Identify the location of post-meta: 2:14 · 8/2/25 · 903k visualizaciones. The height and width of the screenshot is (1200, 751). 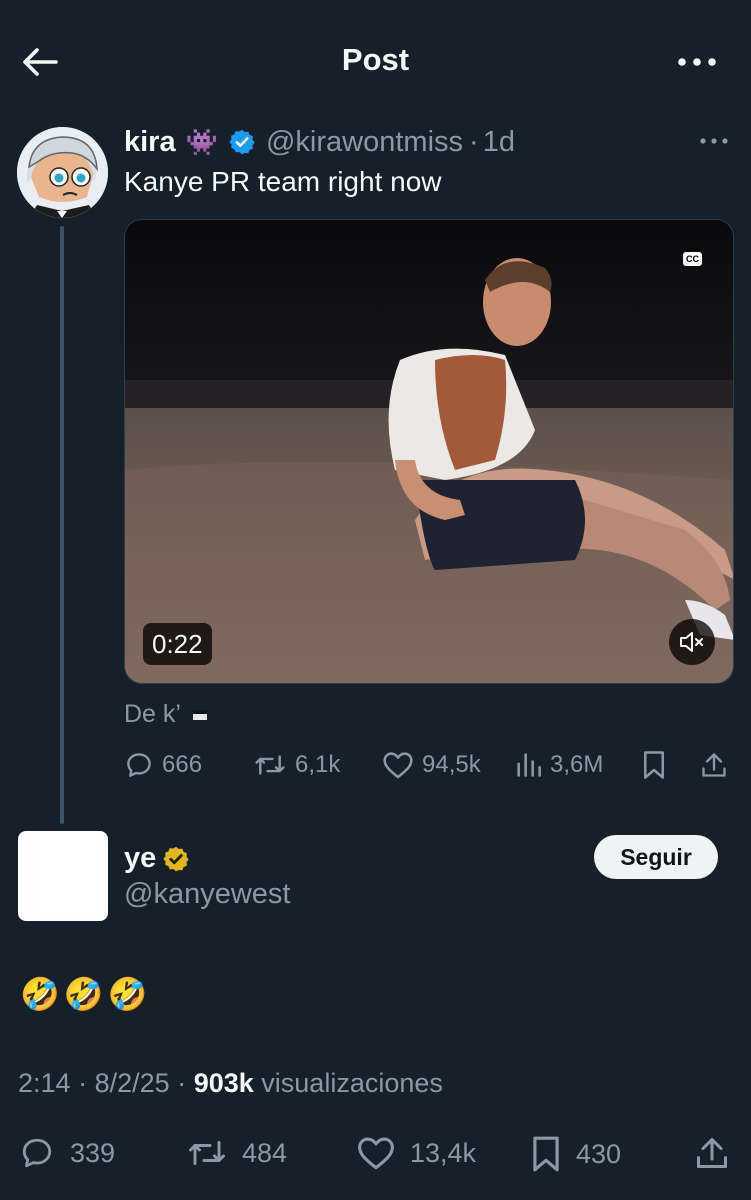
(230, 1083).